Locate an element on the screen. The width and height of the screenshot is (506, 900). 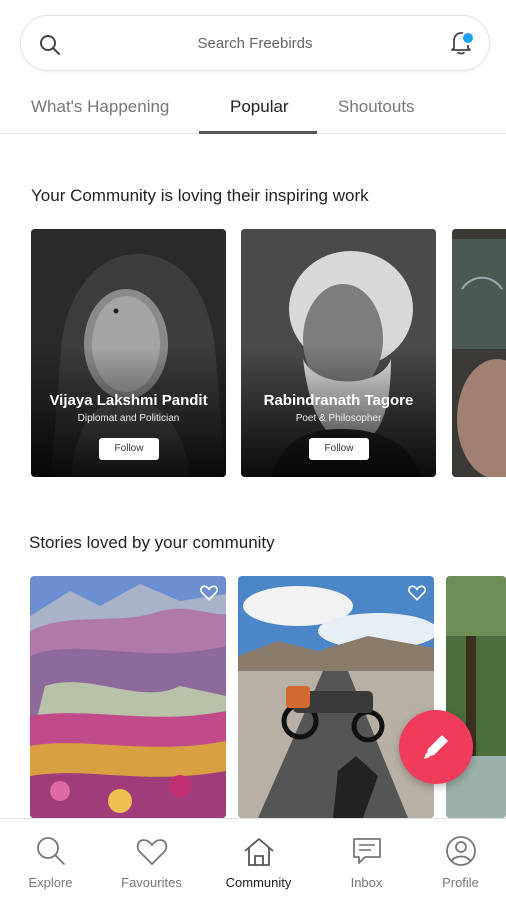
nav-label: Favourites is located at coordinates (151, 882).